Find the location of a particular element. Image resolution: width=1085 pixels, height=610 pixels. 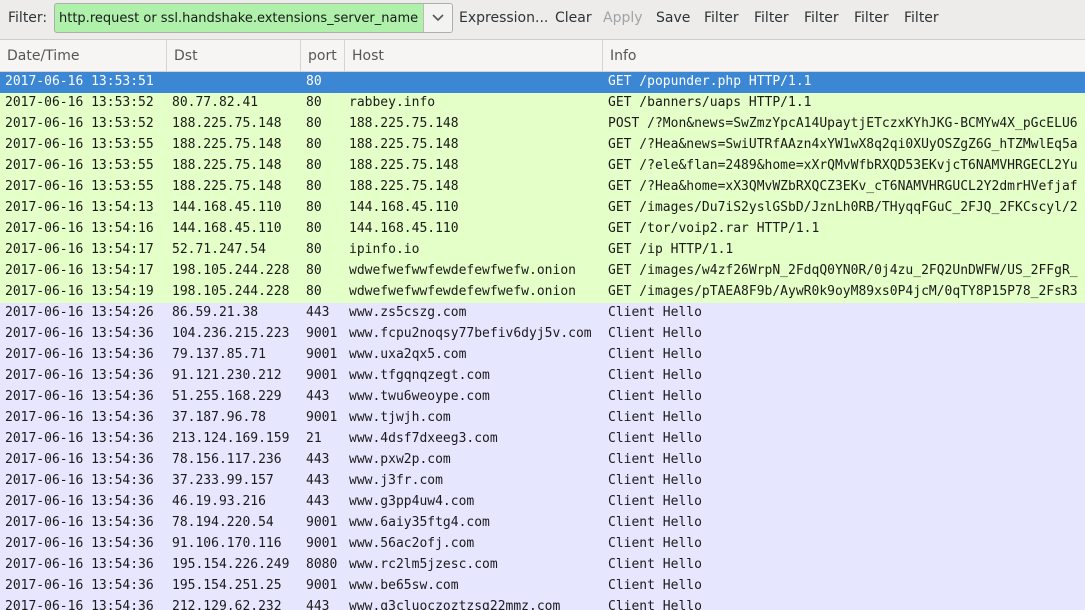

packet-datetime: 2017-06-16 13:53:55 is located at coordinates (79, 165).